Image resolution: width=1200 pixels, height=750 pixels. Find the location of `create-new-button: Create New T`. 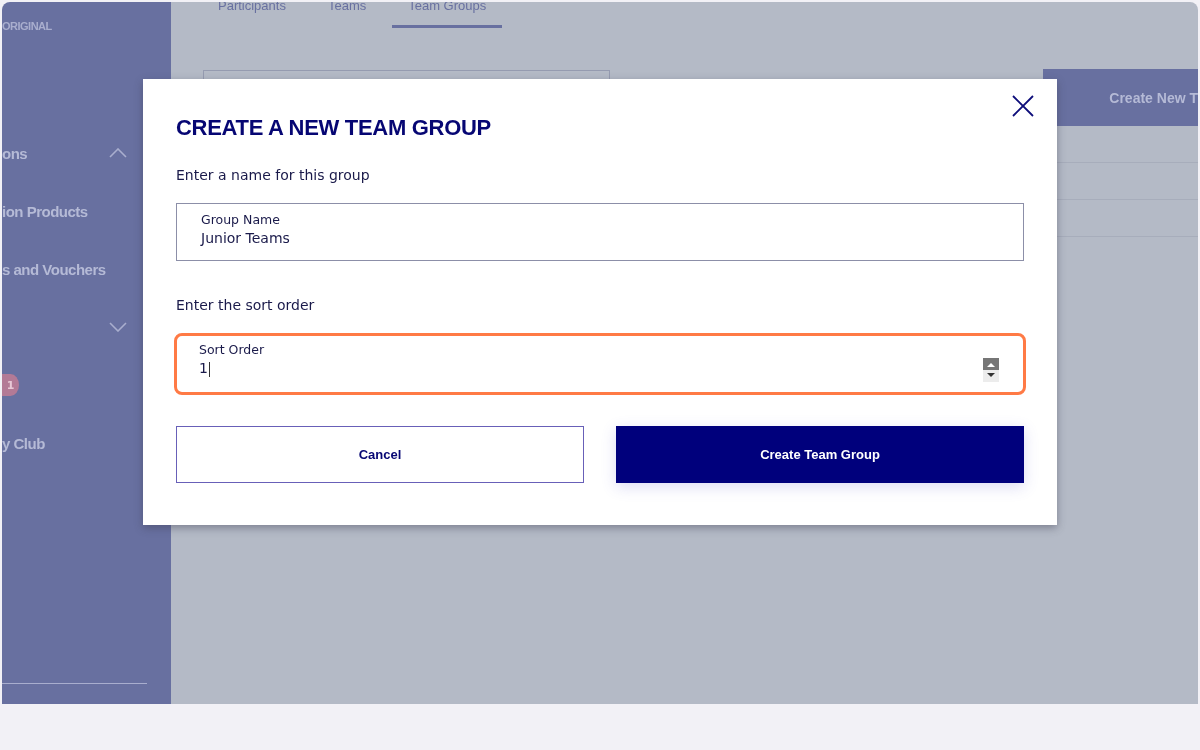

create-new-button: Create New T is located at coordinates (1120, 97).